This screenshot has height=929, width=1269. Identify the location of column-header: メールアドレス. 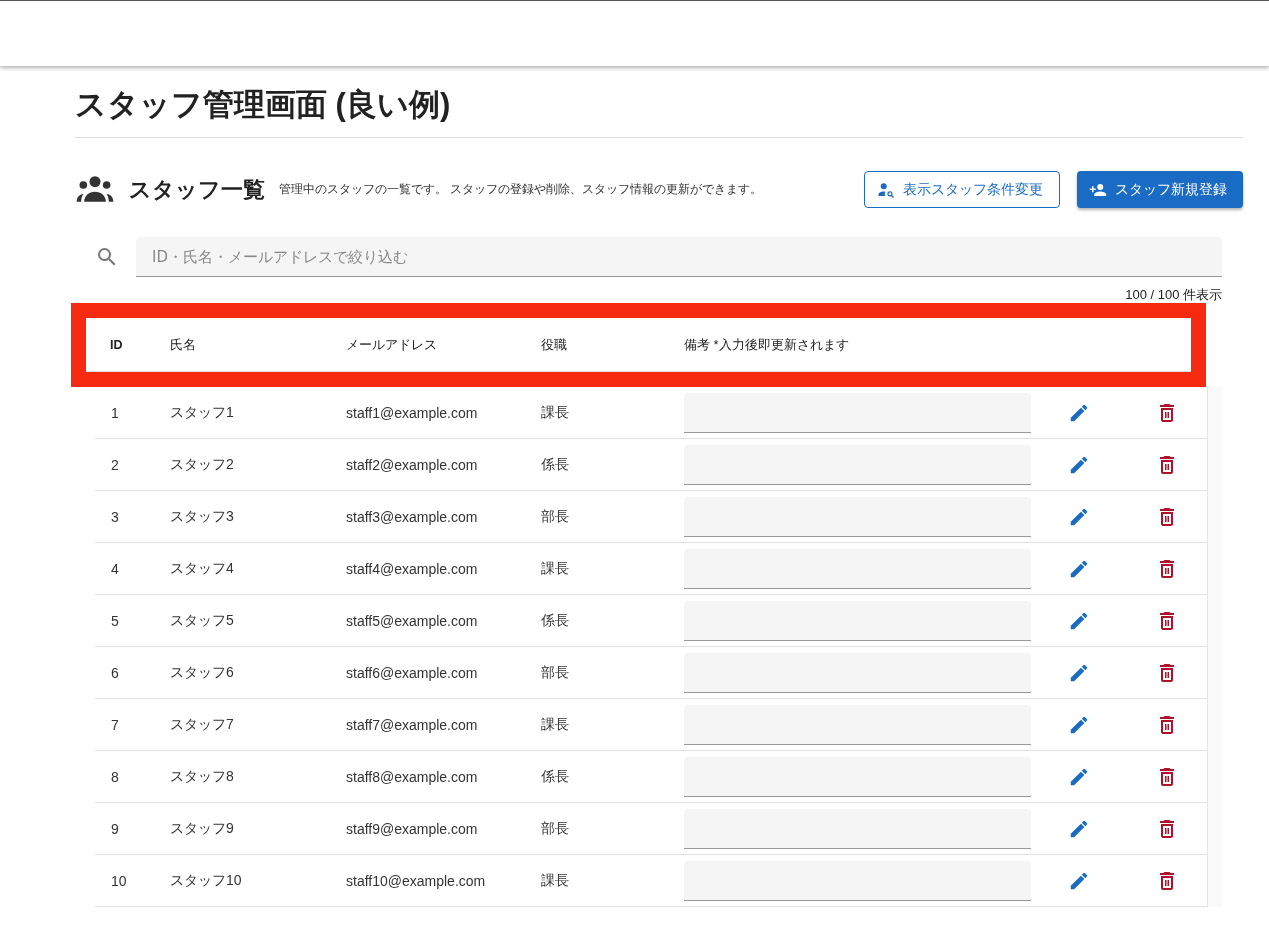
(392, 344).